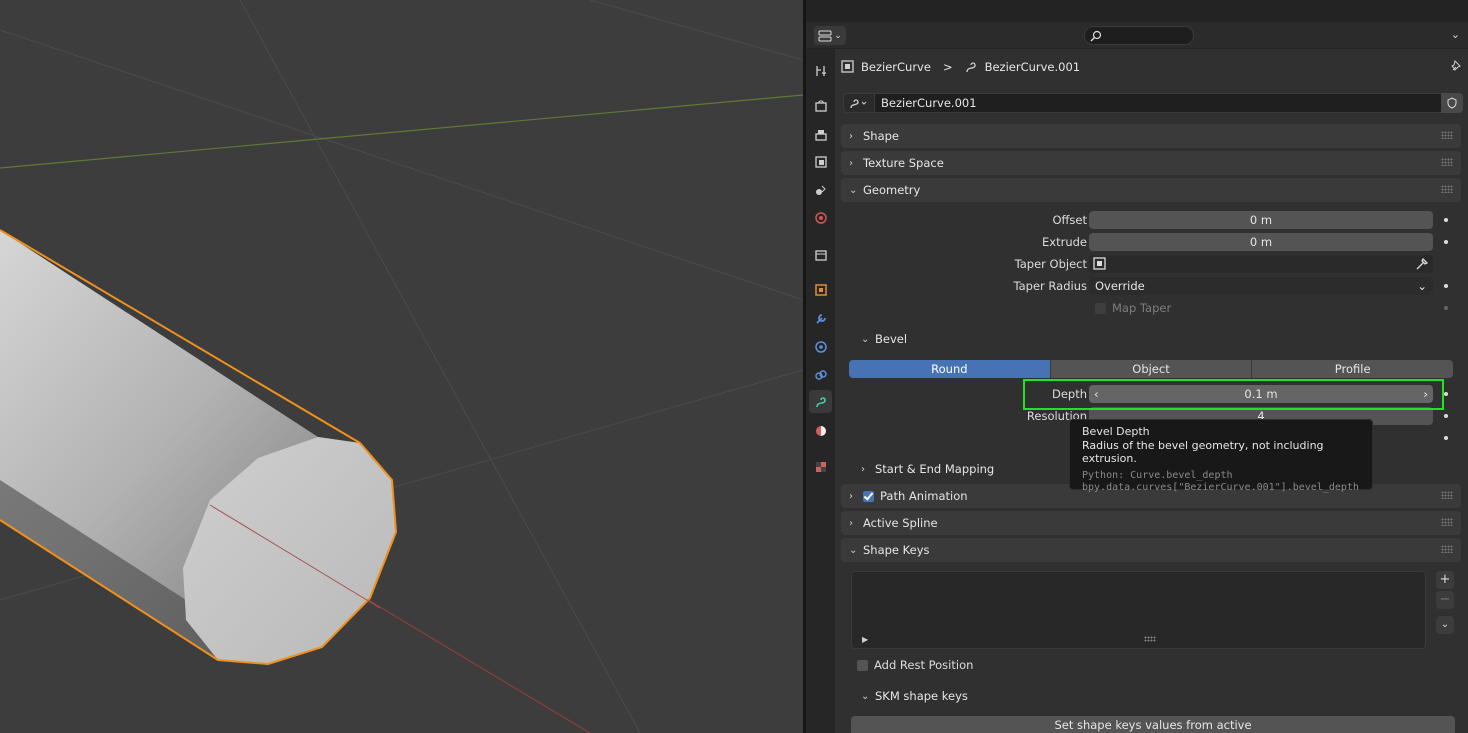 This screenshot has height=733, width=1468. I want to click on offset-label: Offset, so click(1069, 220).